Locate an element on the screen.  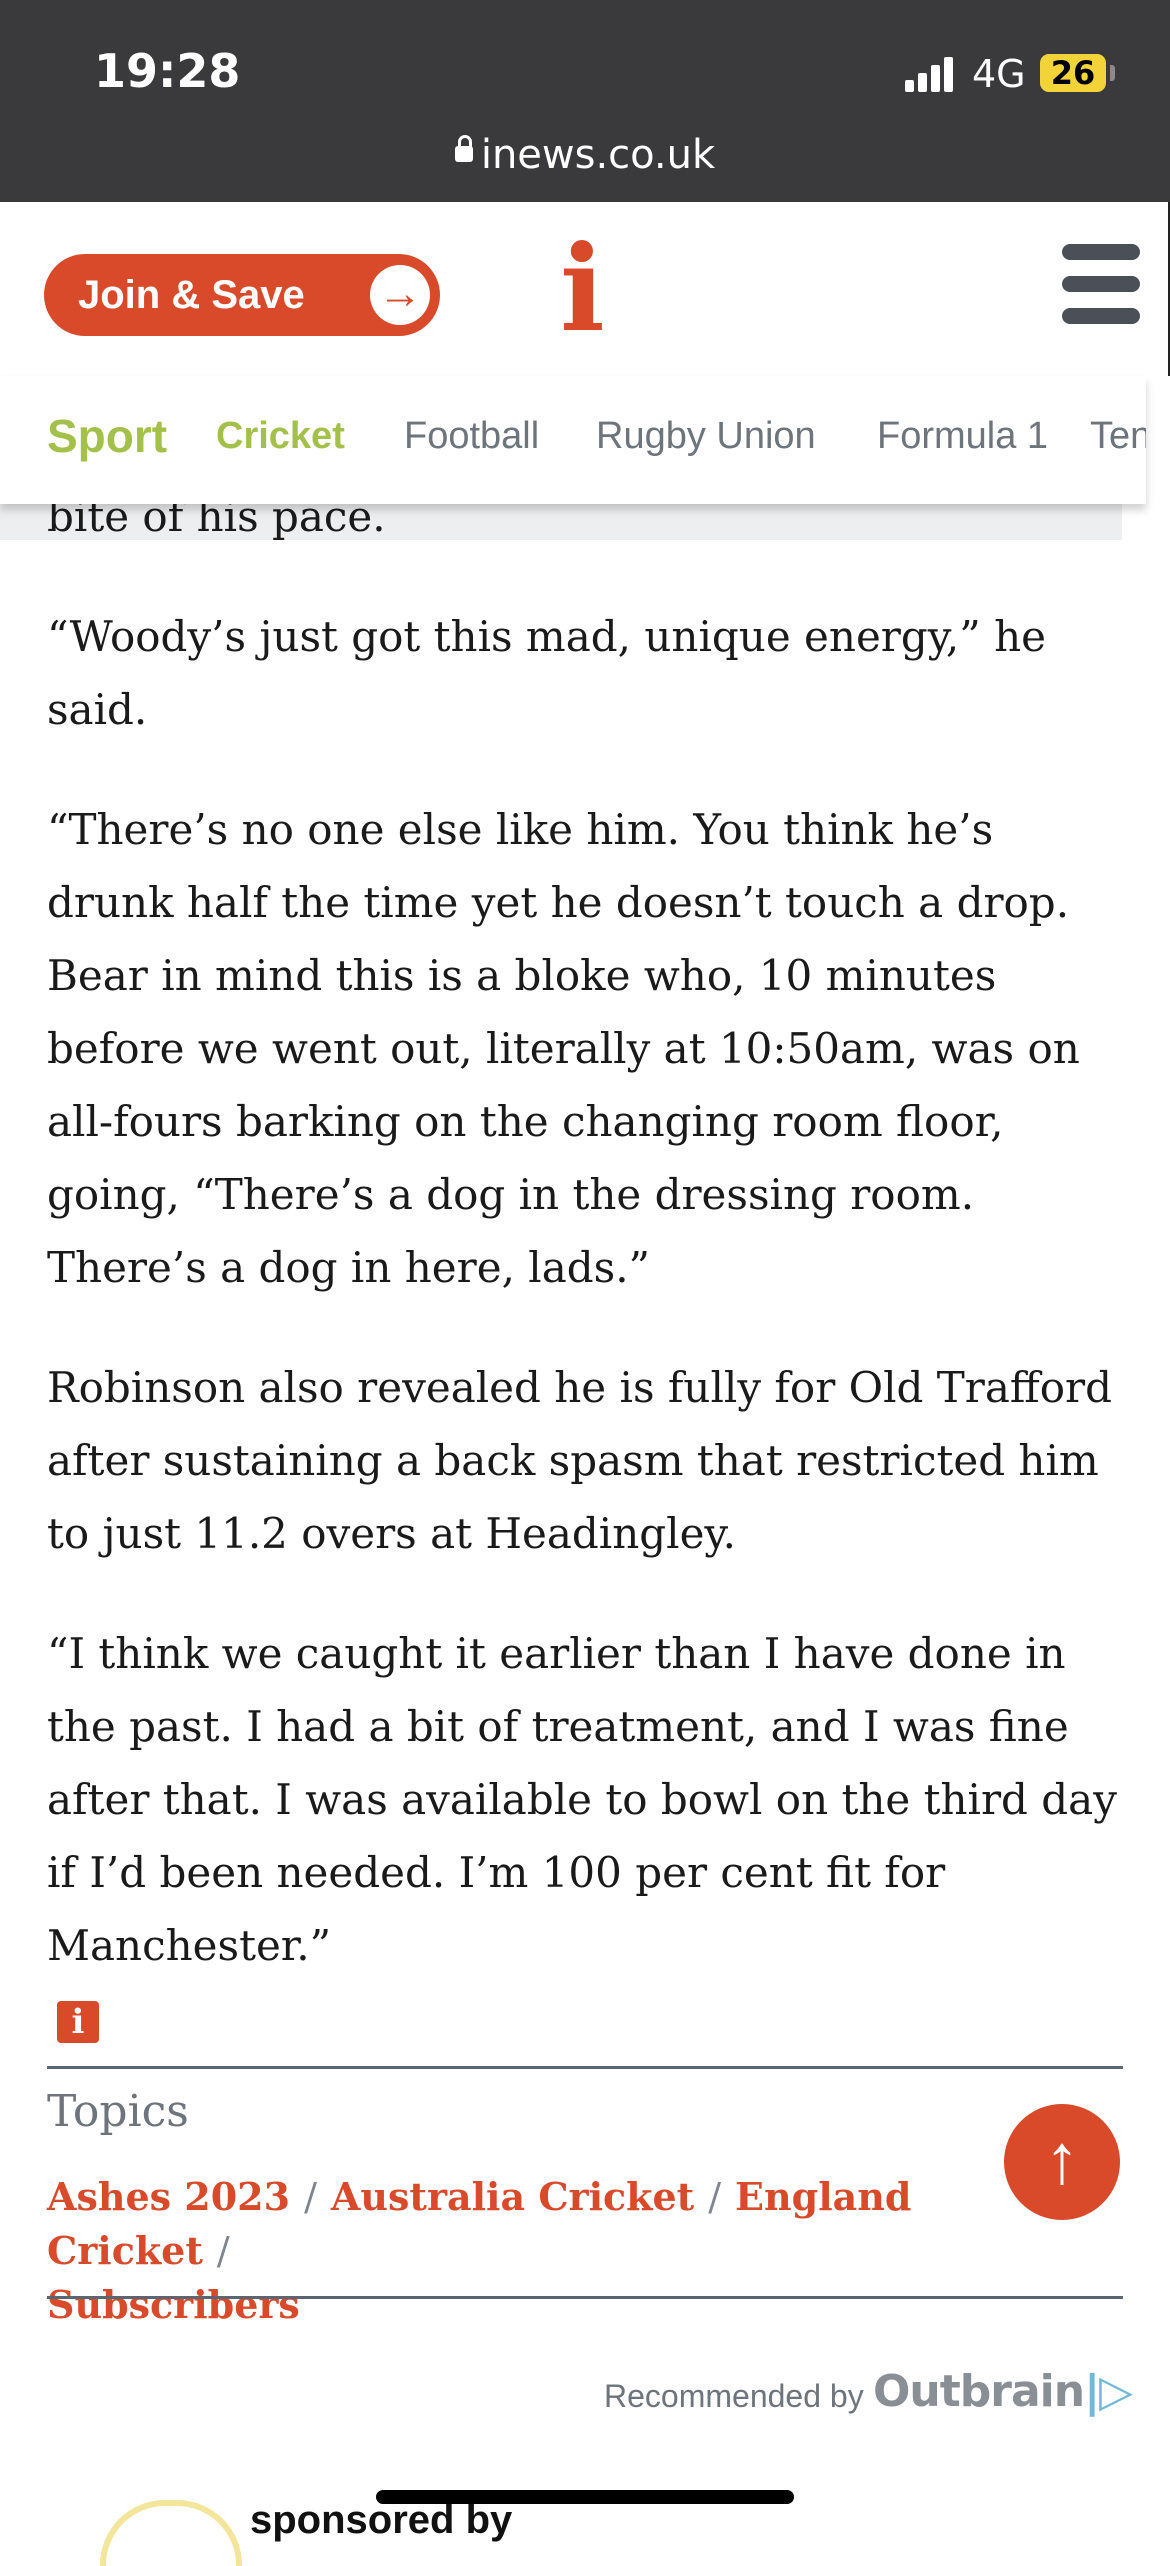
network-type: 4G is located at coordinates (999, 74).